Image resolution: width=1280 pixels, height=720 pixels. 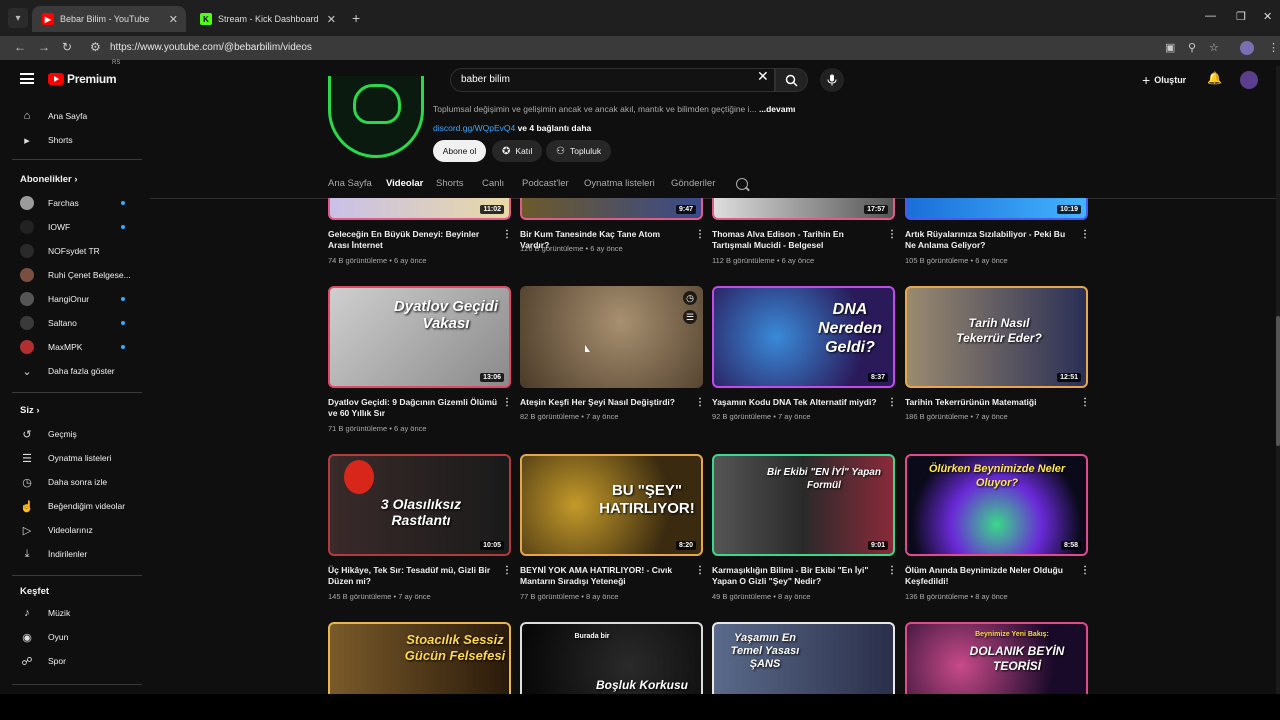 What do you see at coordinates (75, 323) in the screenshot?
I see `sidebar-item-subscription: Saltano` at bounding box center [75, 323].